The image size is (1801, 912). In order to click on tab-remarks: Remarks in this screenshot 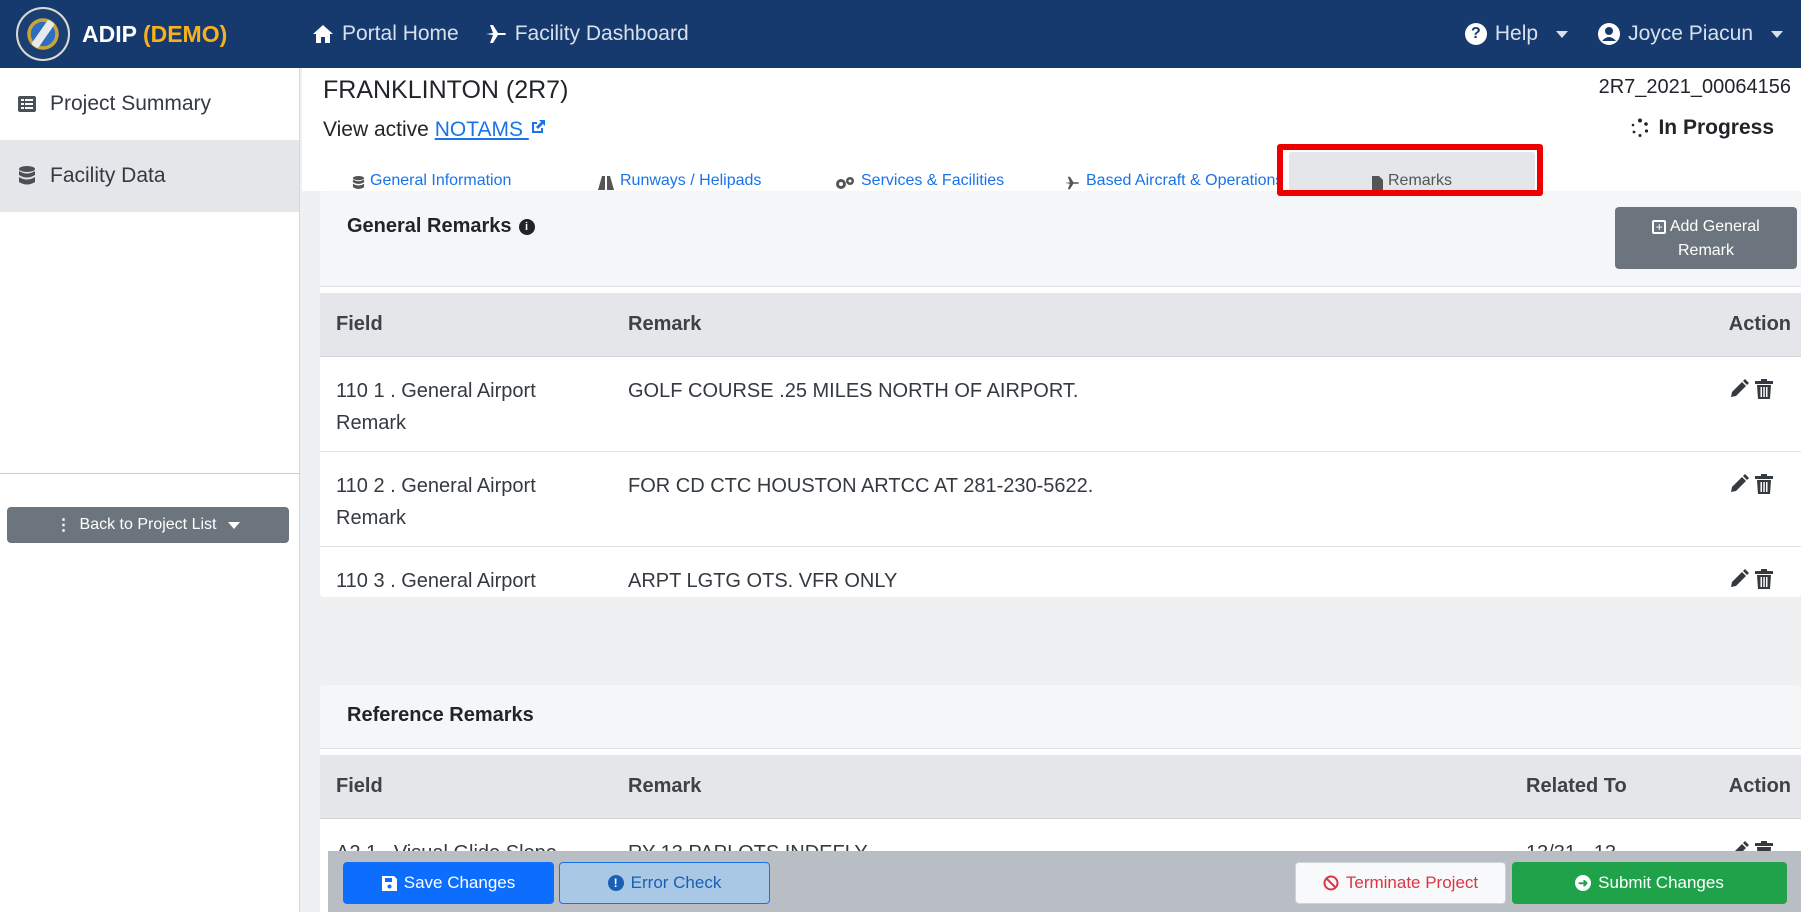, I will do `click(1412, 172)`.